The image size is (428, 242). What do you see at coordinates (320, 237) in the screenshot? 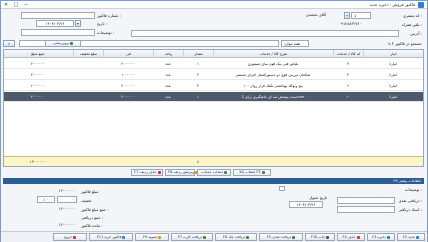
I see `print-button: F10 چاپ` at bounding box center [320, 237].